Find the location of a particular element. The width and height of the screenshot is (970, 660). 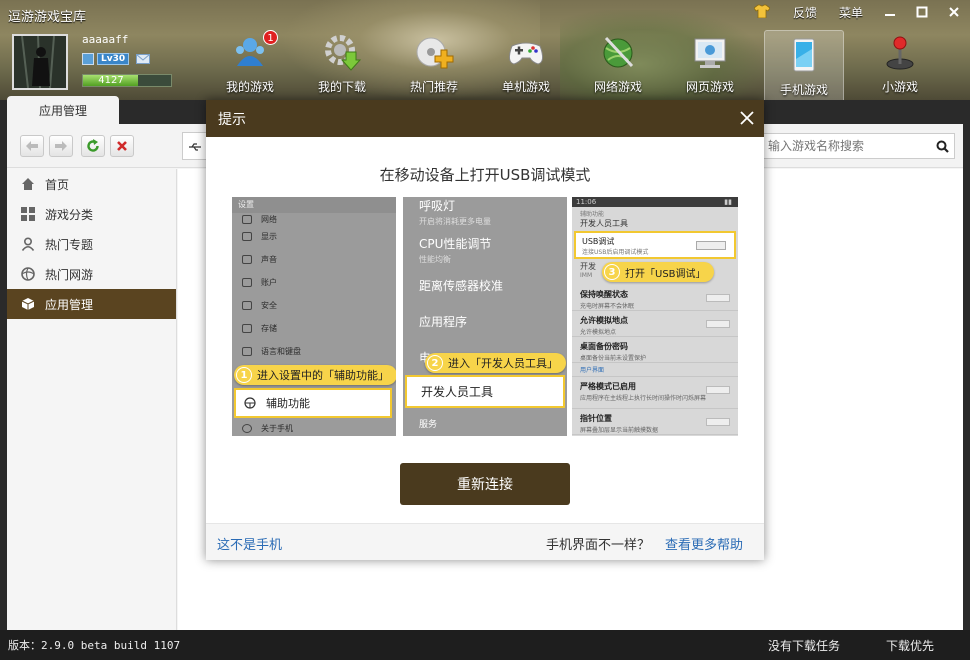

nav-web-games: 网页游戏 is located at coordinates (710, 63).